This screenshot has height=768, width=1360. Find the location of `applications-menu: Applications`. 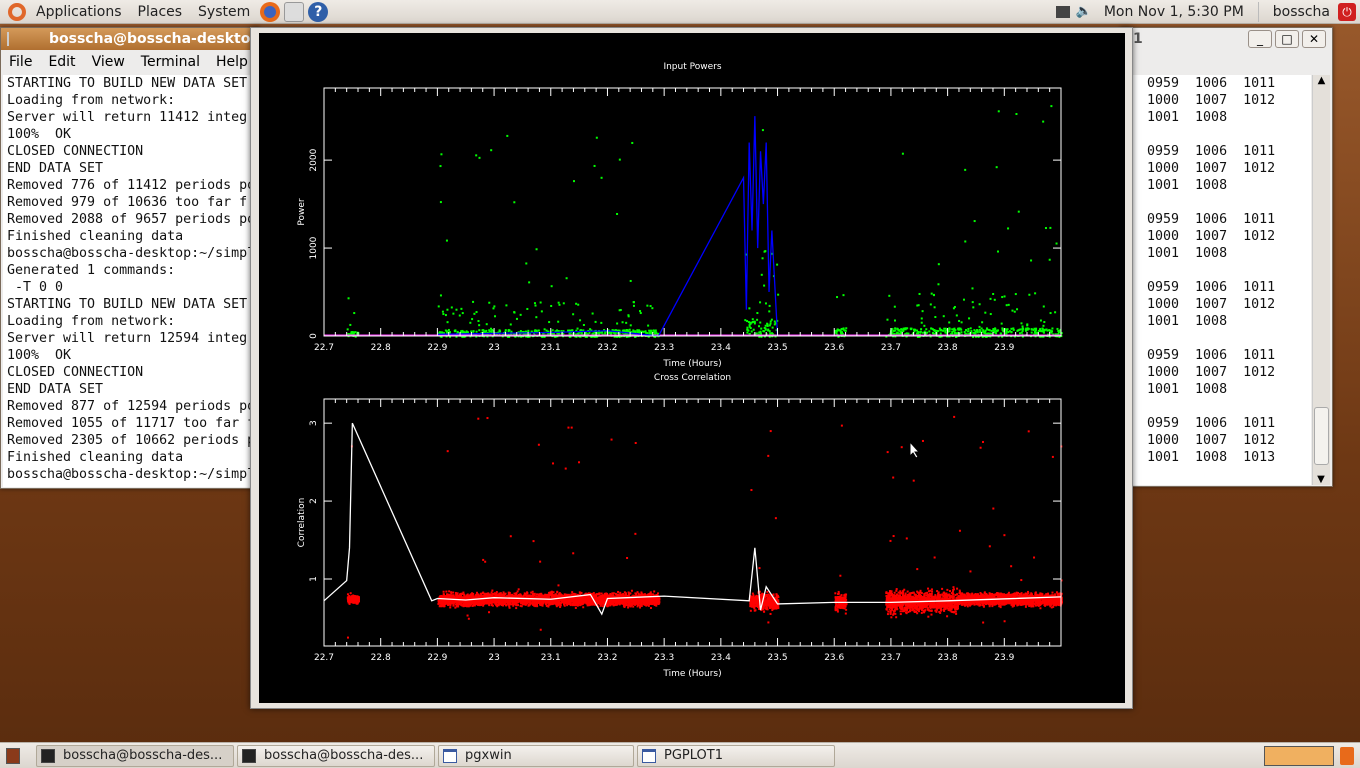

applications-menu: Applications is located at coordinates (79, 12).